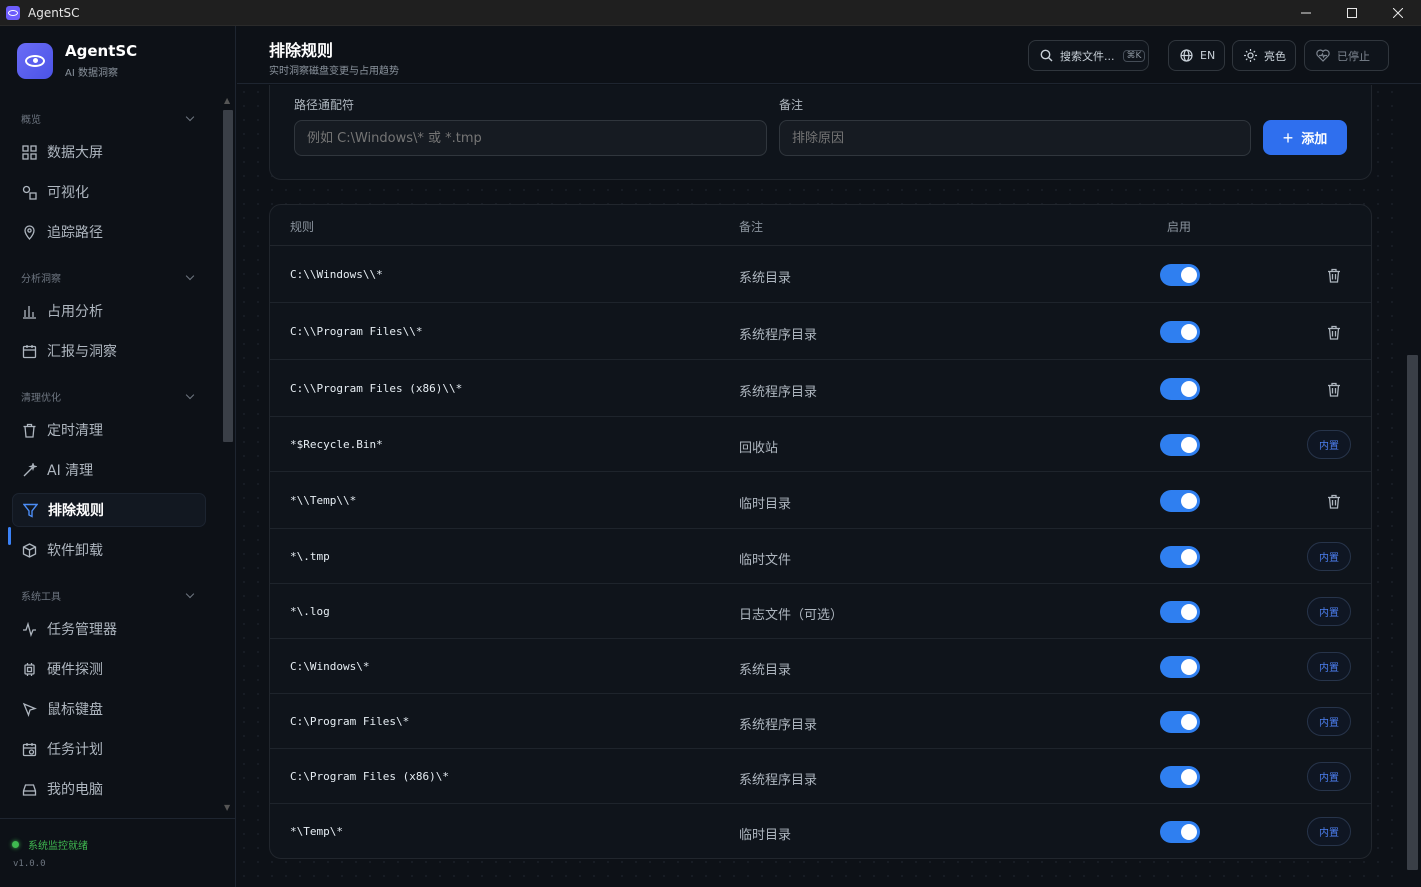  I want to click on page-header: 排除规则 实时洞察磁盘变更与占用趋势 搜索文件... ⌘K EN 亮色 已停止, so click(829, 55).